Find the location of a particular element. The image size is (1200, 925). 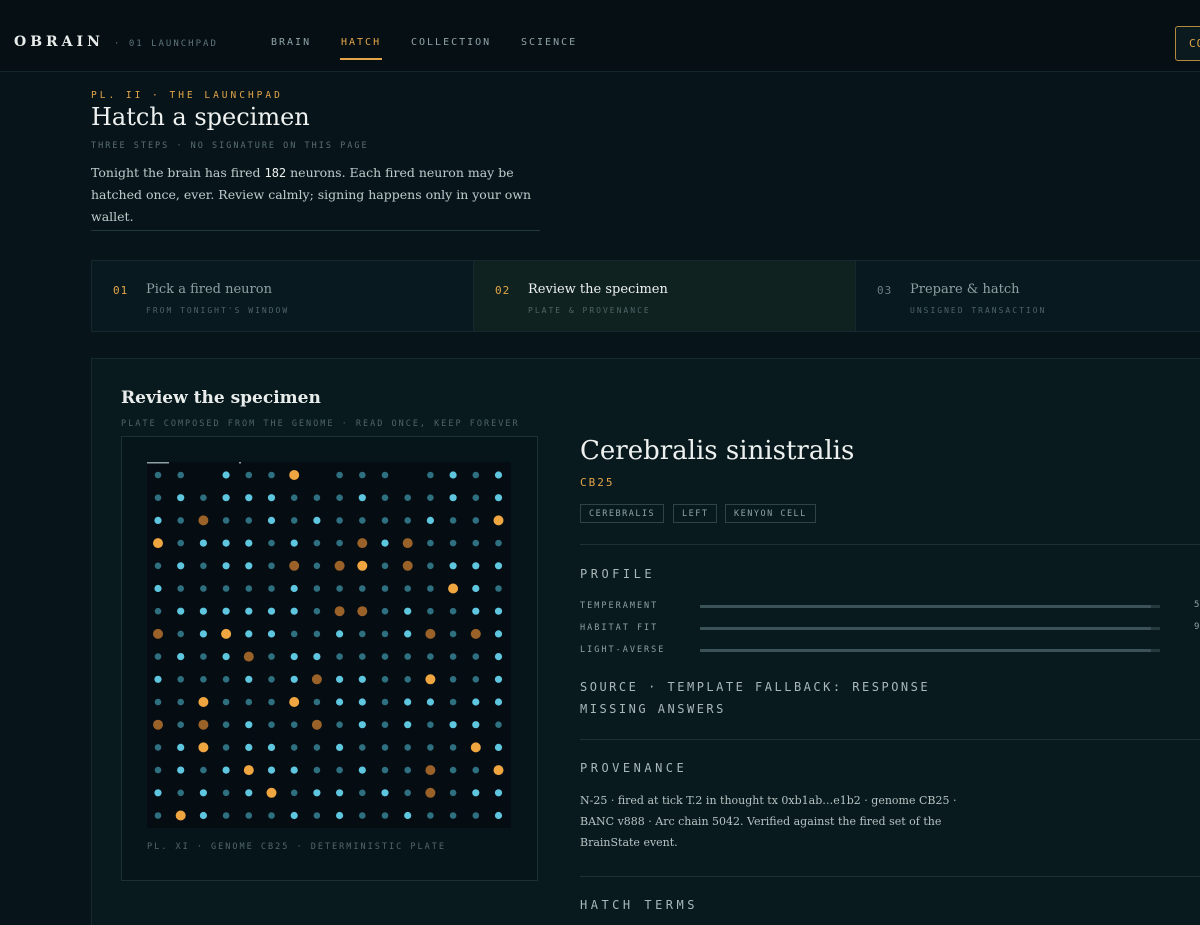

connect-wallet-button: CO is located at coordinates (1187, 43).